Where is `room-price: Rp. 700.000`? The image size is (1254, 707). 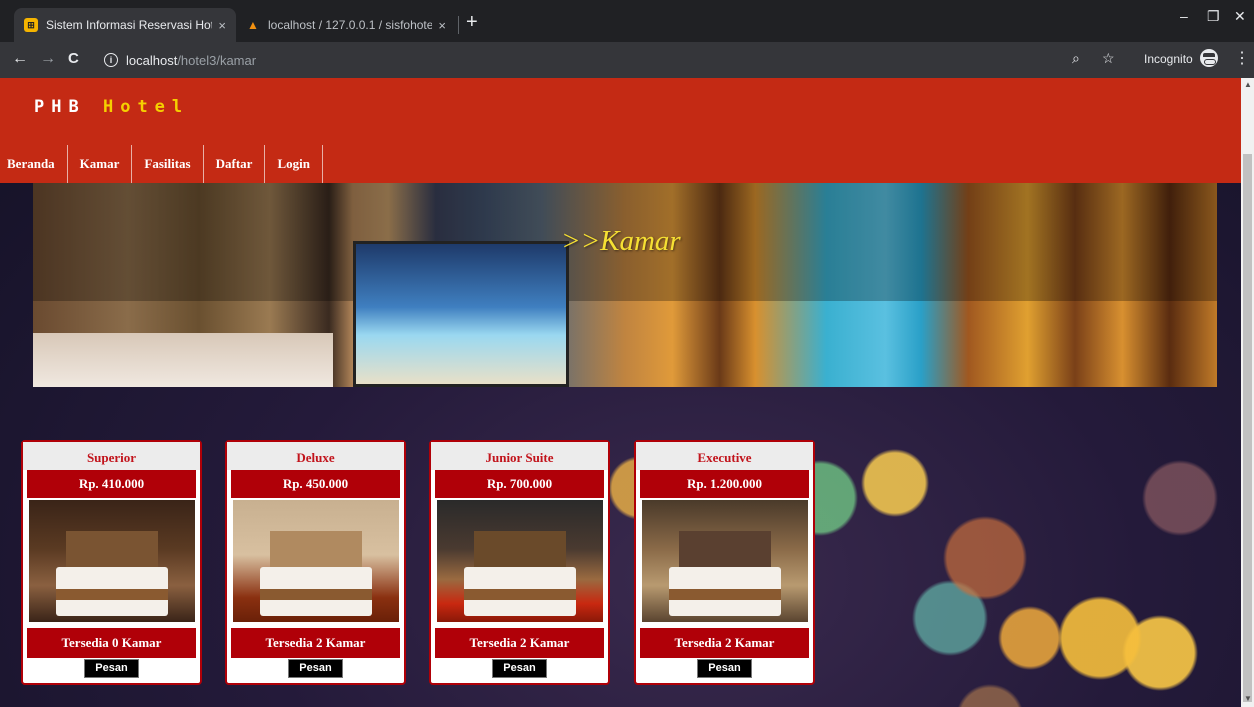
room-price: Rp. 700.000 is located at coordinates (519, 484).